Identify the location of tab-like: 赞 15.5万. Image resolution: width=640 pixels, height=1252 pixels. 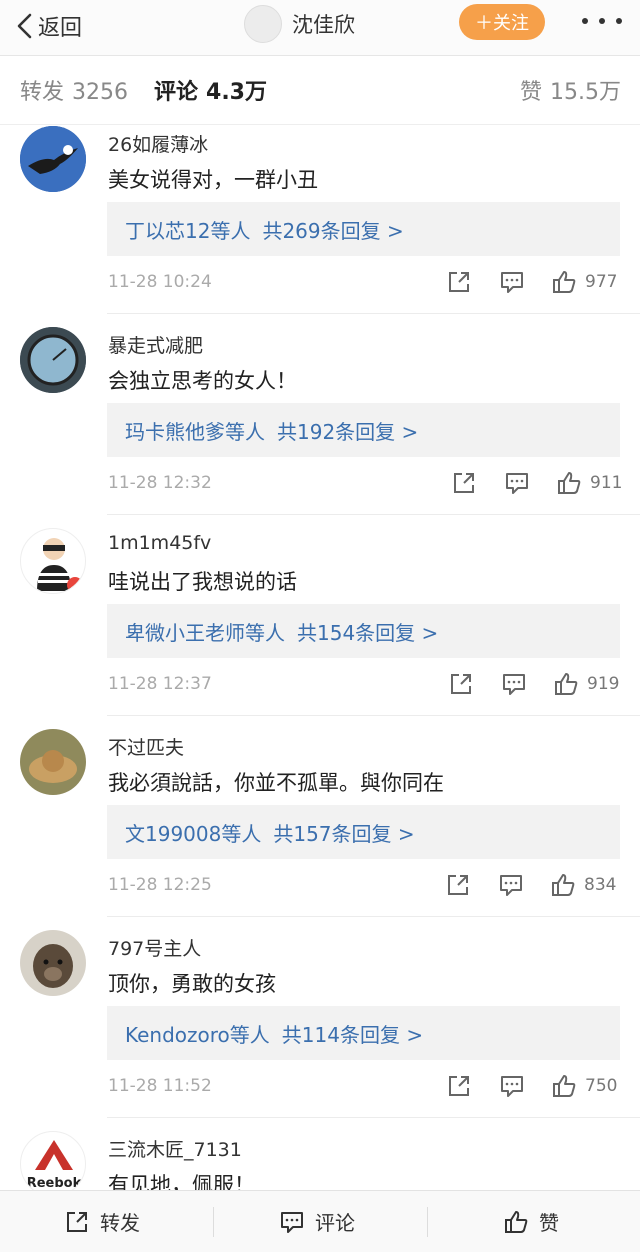
(570, 90).